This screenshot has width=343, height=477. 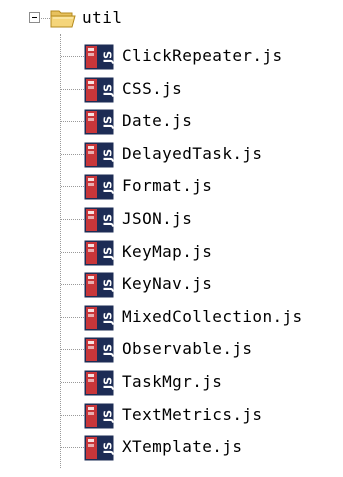 I want to click on file-label: DelayedTask.js, so click(x=192, y=153).